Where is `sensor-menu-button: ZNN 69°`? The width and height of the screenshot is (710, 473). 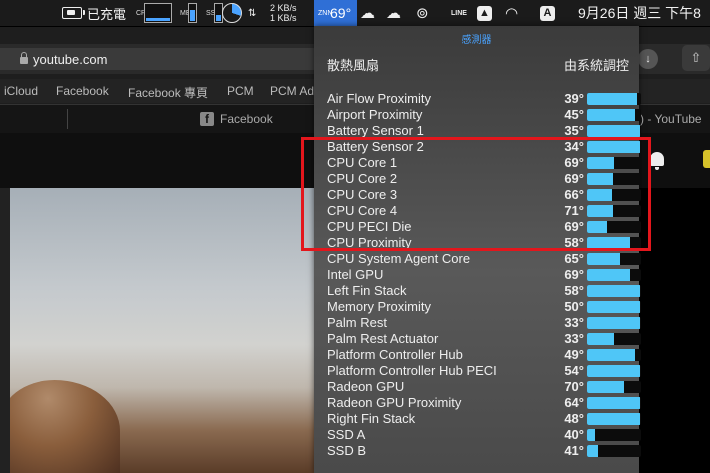 sensor-menu-button: ZNN 69° is located at coordinates (336, 13).